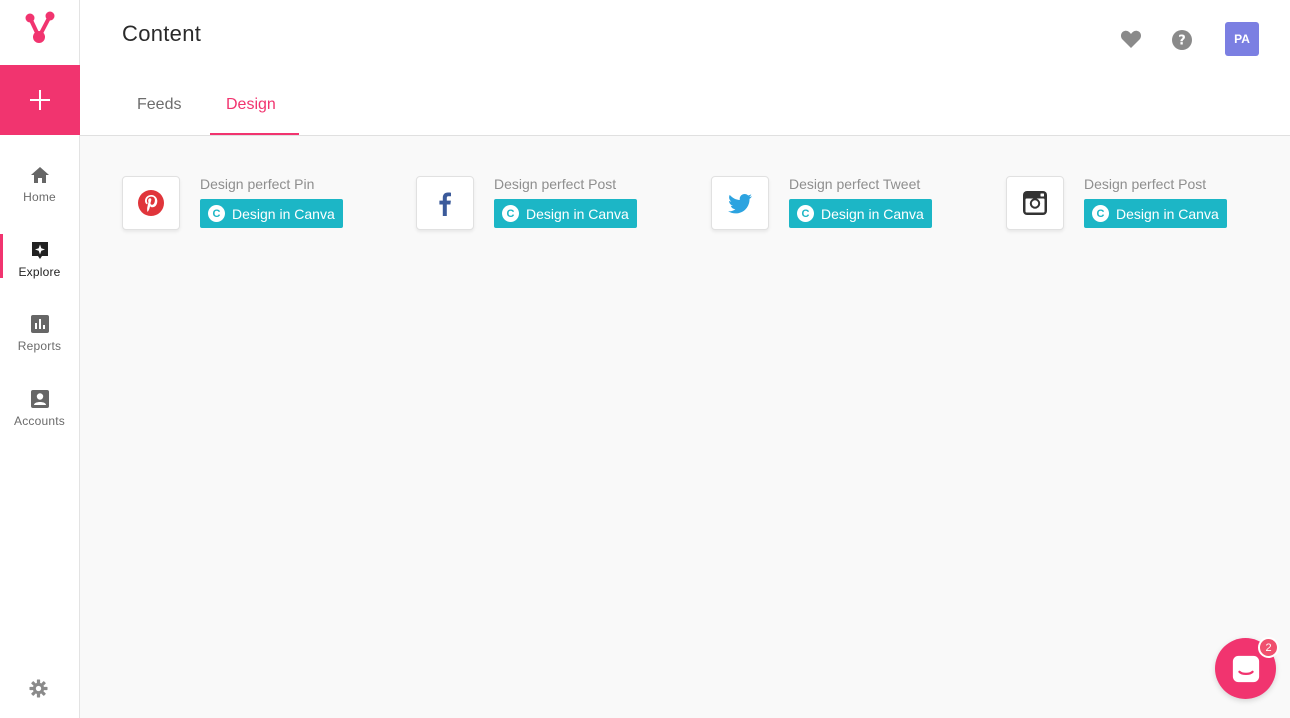  I want to click on instagram-icon, so click(1035, 203).